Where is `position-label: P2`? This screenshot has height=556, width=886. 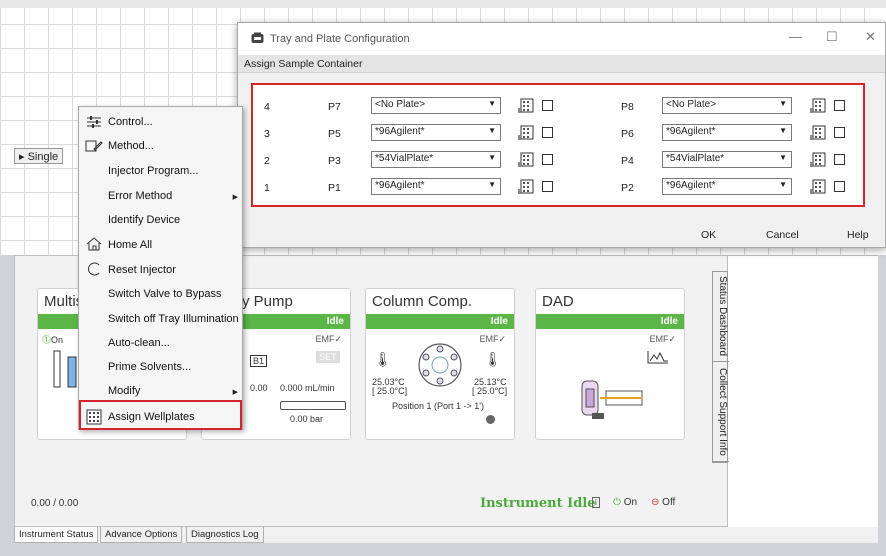
position-label: P2 is located at coordinates (627, 188).